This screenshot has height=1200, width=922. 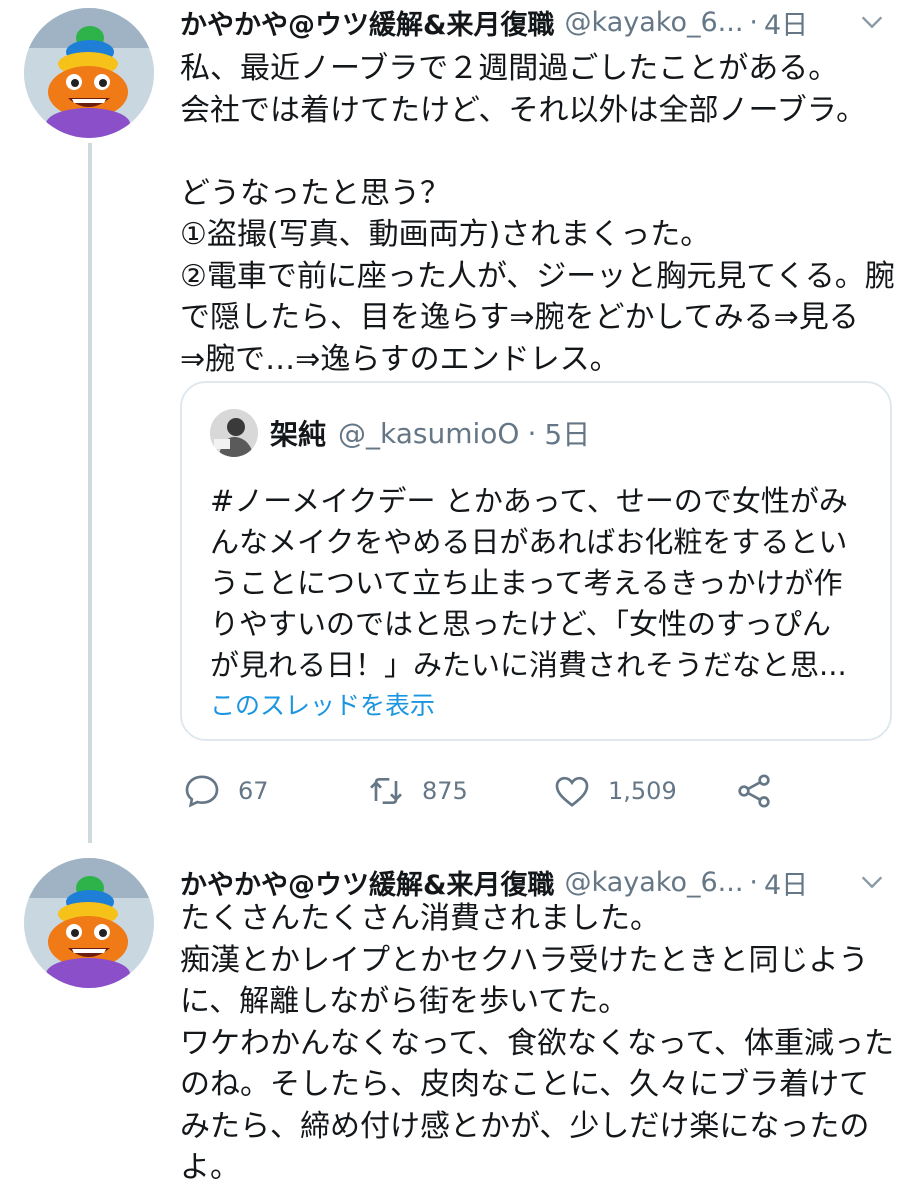 I want to click on reply-count: 67, so click(x=253, y=791).